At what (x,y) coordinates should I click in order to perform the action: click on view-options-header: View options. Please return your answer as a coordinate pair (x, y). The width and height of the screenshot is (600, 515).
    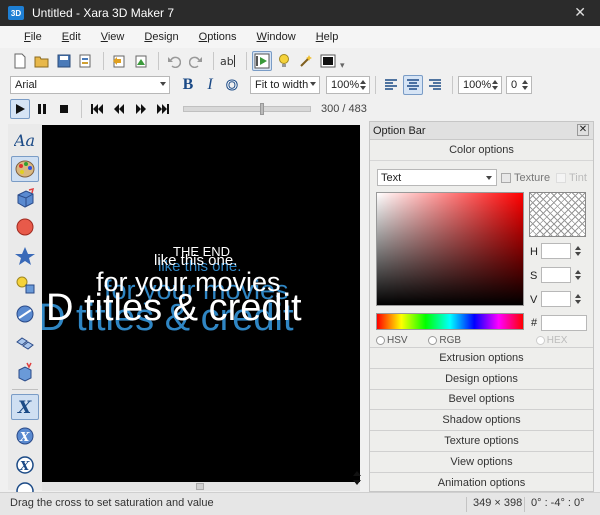
    Looking at the image, I should click on (481, 461).